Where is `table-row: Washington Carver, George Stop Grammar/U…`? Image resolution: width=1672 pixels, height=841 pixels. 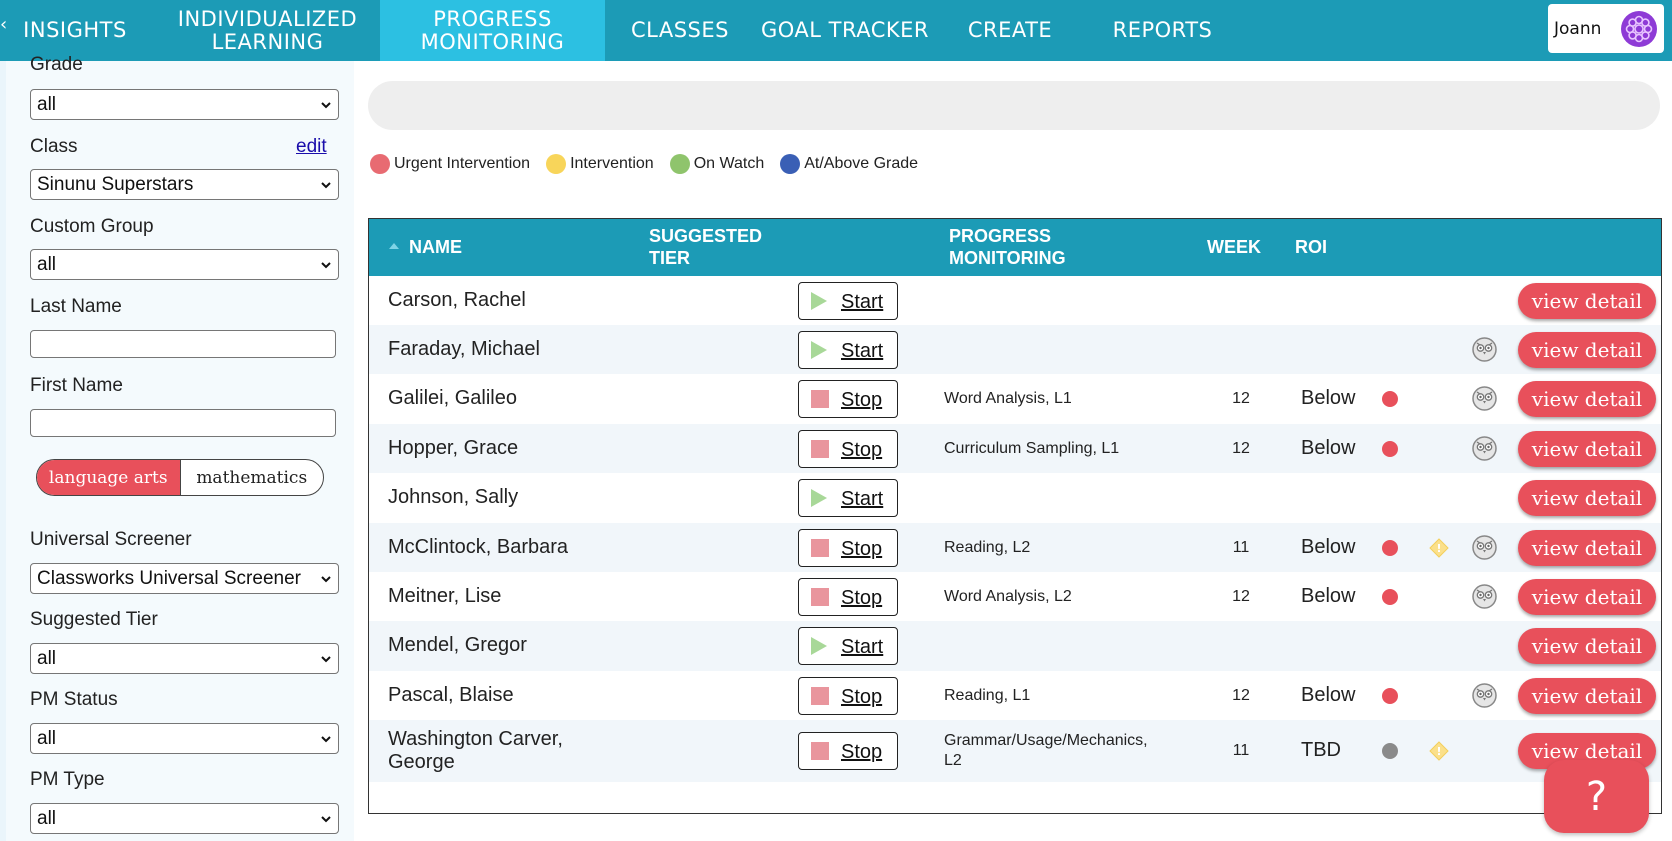 table-row: Washington Carver, George Stop Grammar/U… is located at coordinates (1015, 751).